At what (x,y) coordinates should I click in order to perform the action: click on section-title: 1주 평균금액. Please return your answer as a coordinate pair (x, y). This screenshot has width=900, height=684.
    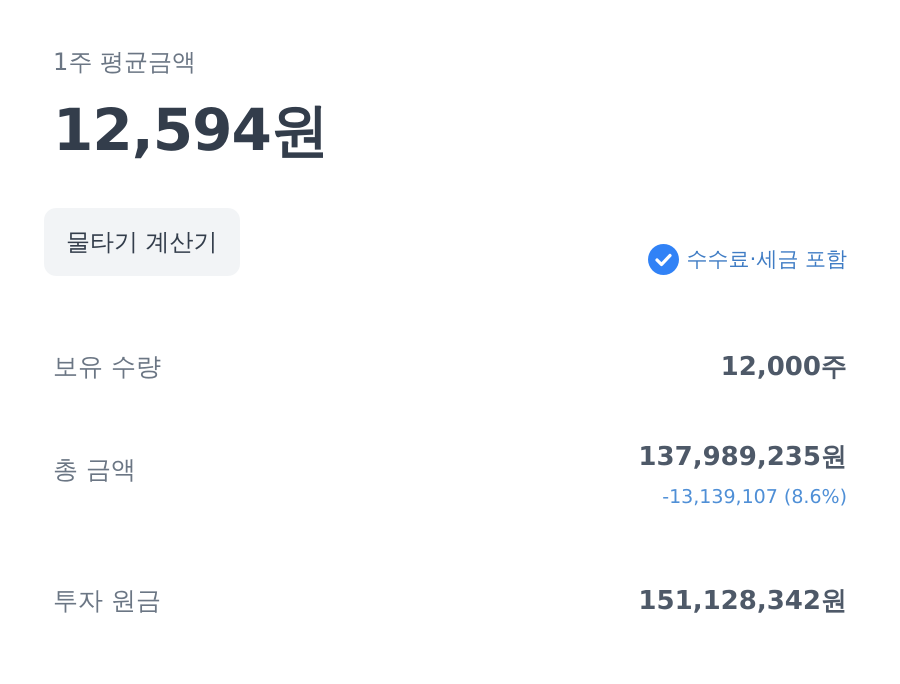
    Looking at the image, I should click on (124, 62).